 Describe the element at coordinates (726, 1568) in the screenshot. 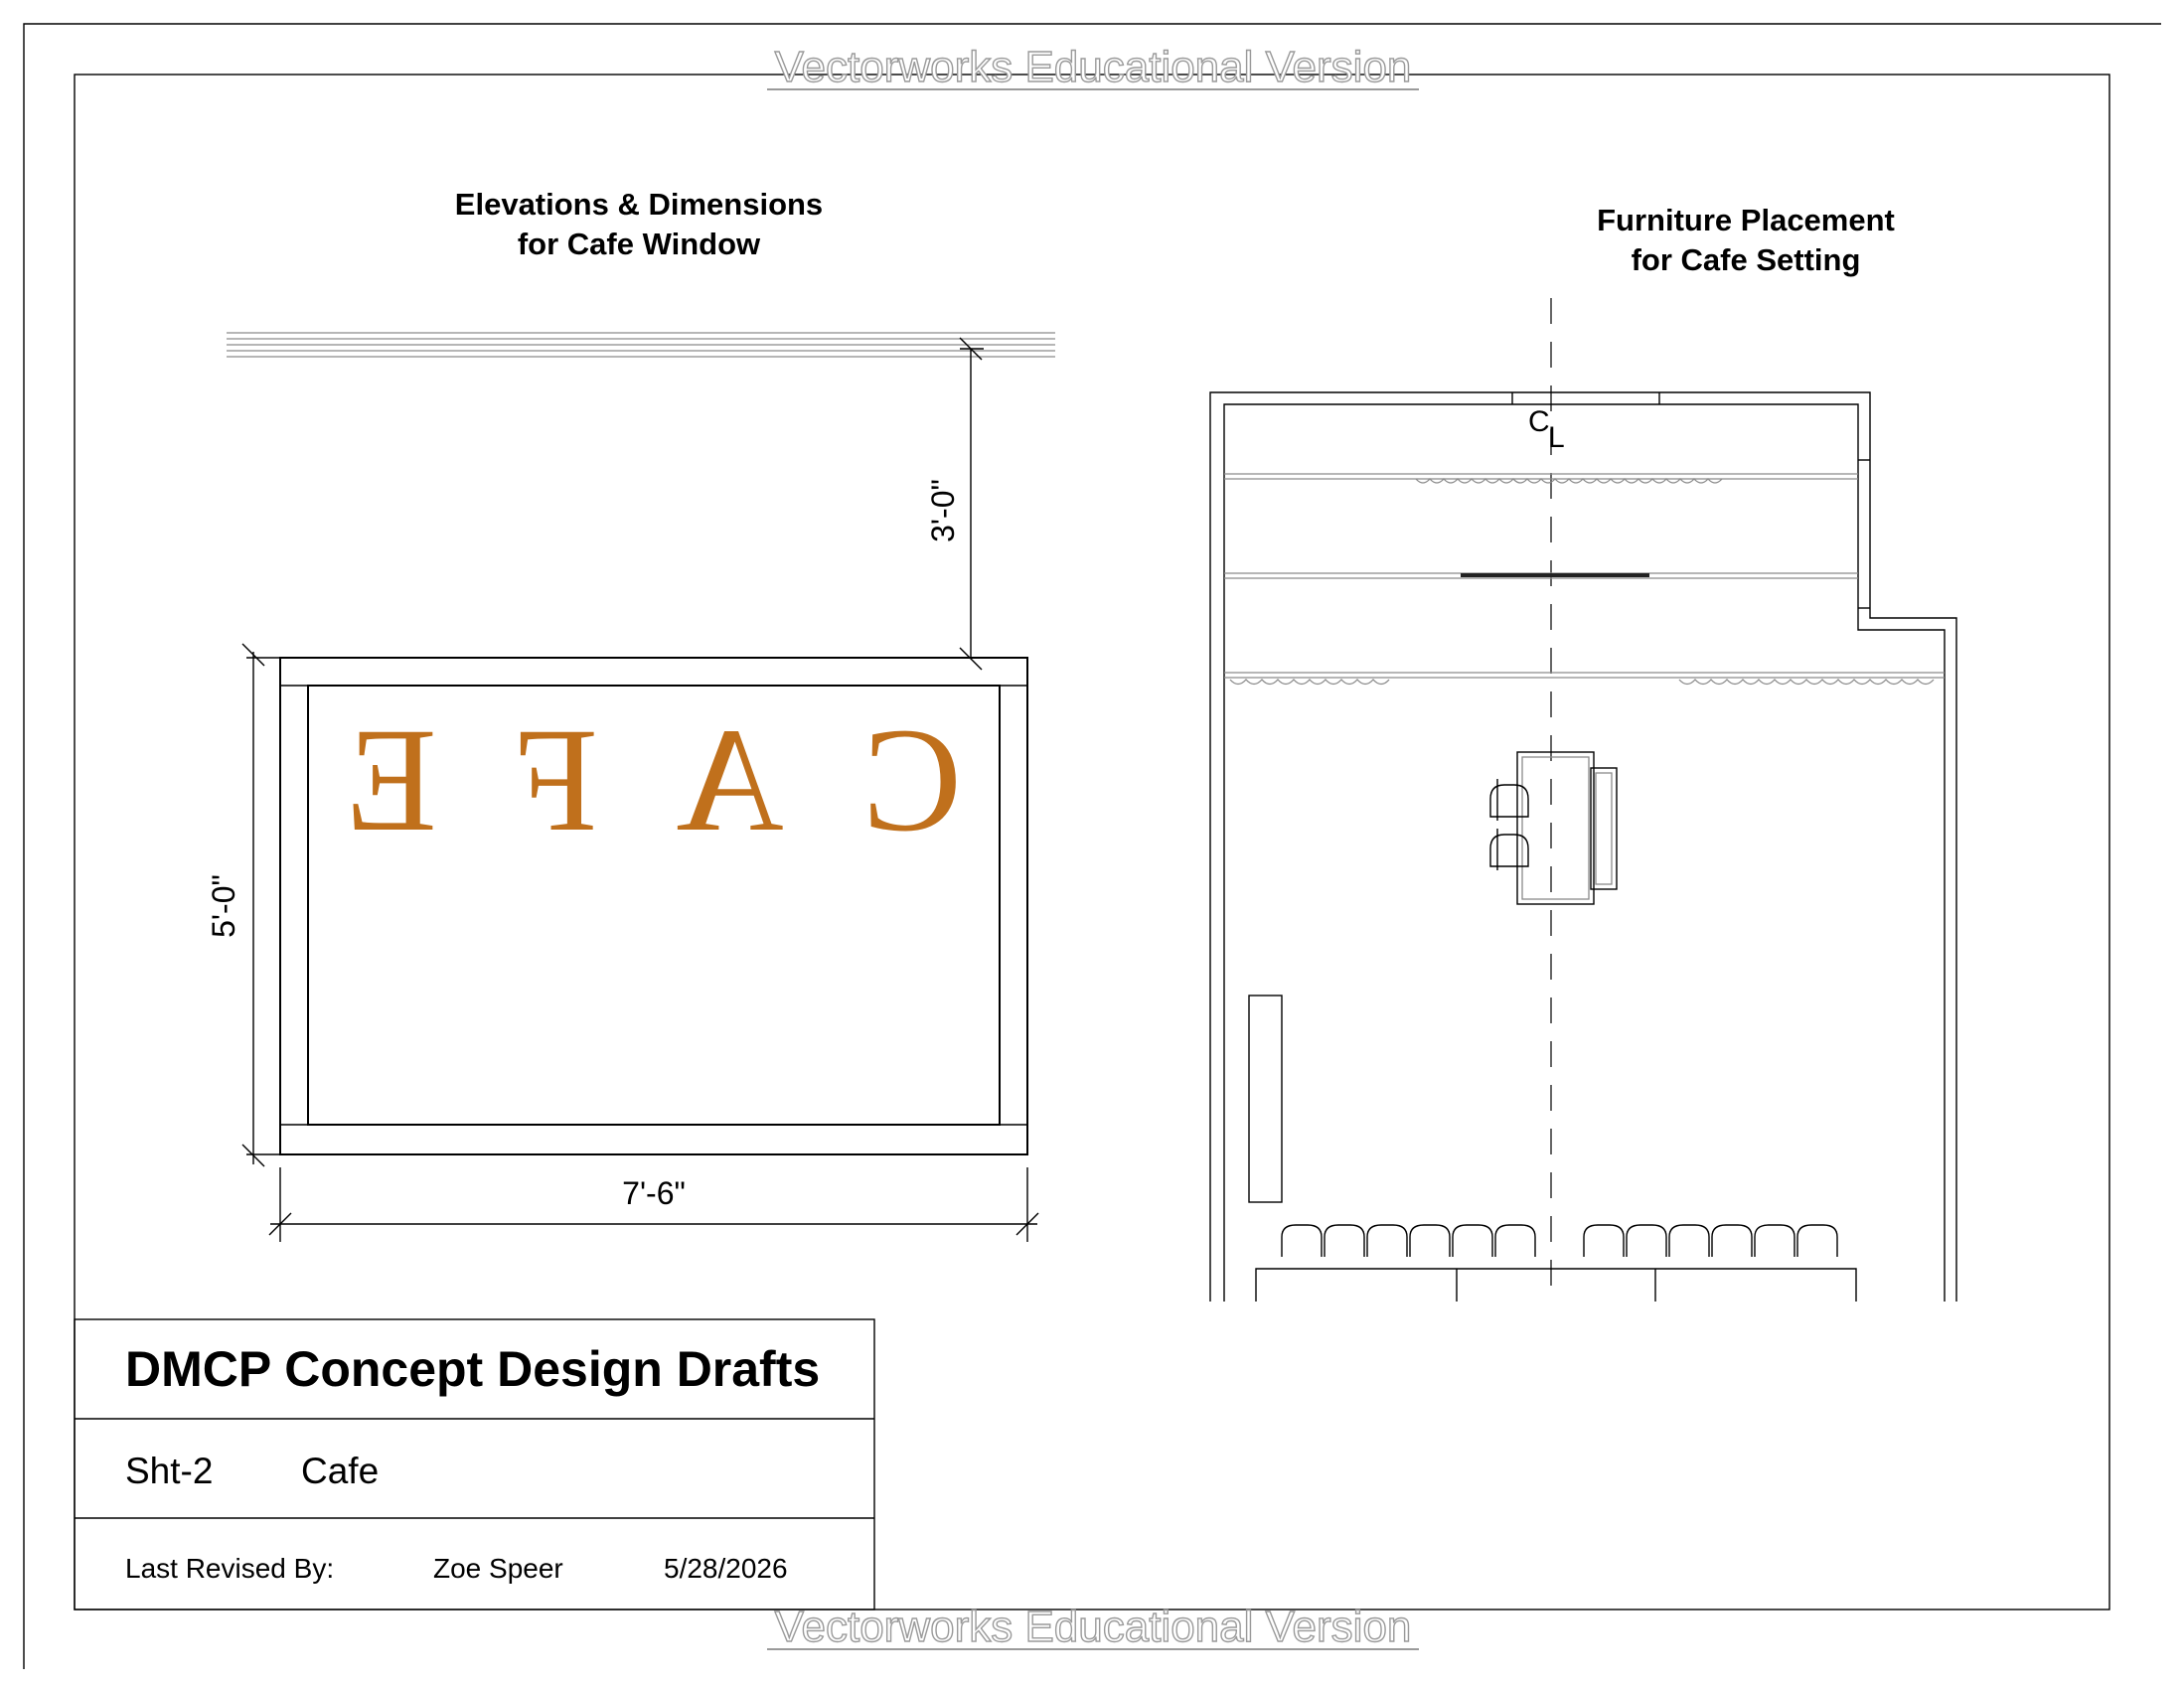

I see `revised-date: 5/28/2026` at that location.